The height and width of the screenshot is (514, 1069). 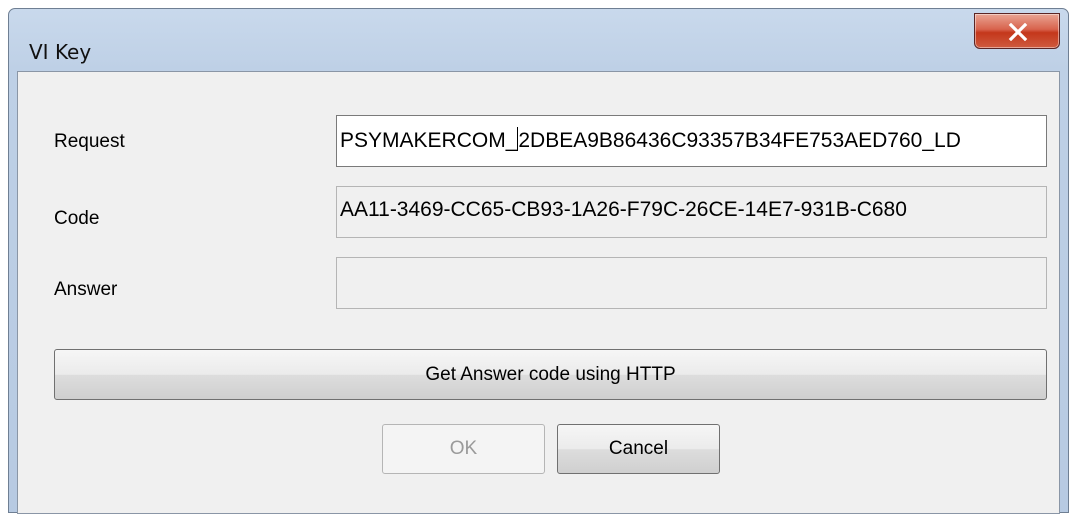 I want to click on close-icon, so click(x=1018, y=32).